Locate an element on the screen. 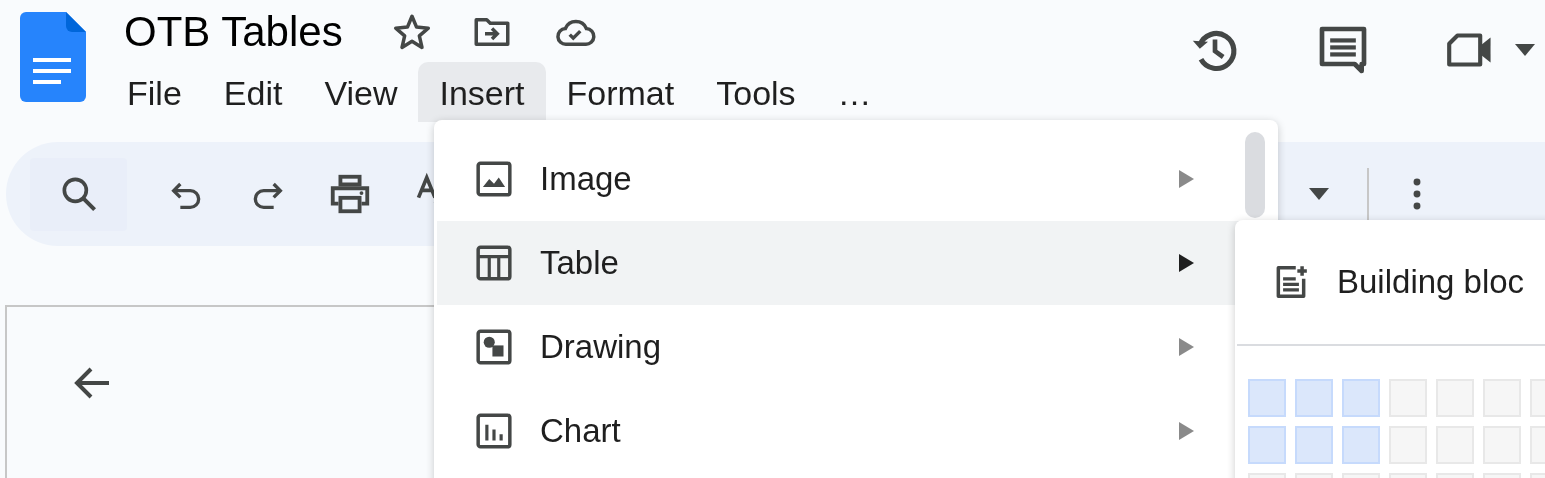 The height and width of the screenshot is (478, 1545). menu-bar-item: Insert is located at coordinates (482, 92).